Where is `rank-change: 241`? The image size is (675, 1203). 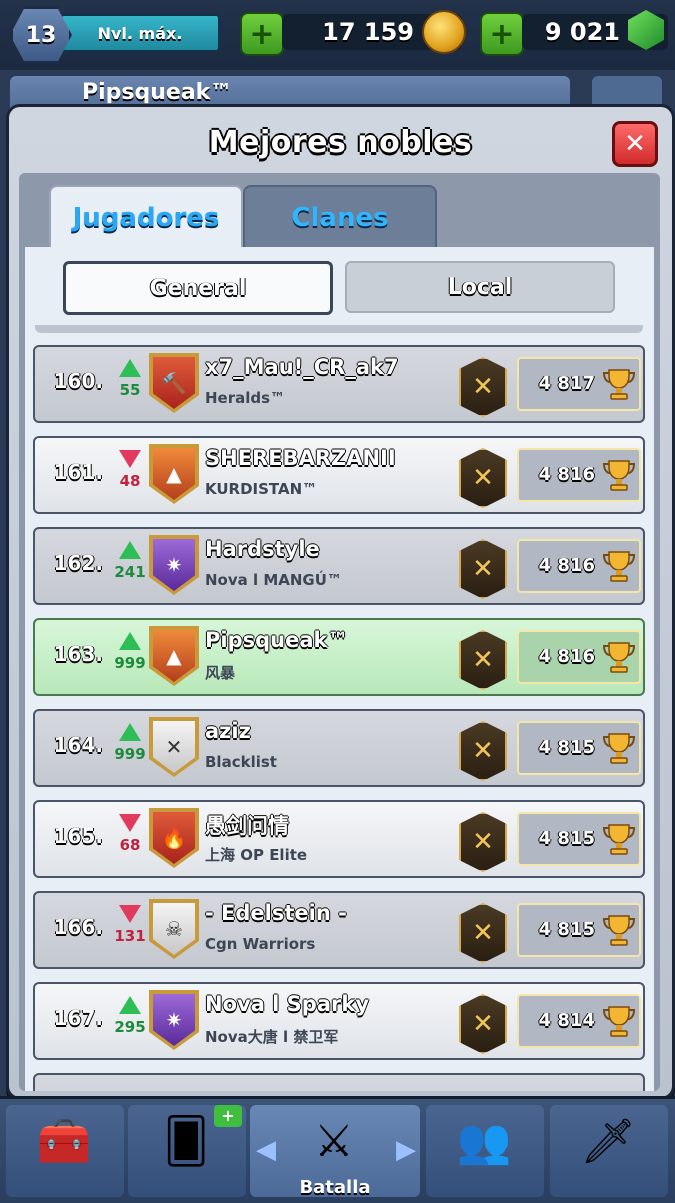 rank-change: 241 is located at coordinates (130, 572).